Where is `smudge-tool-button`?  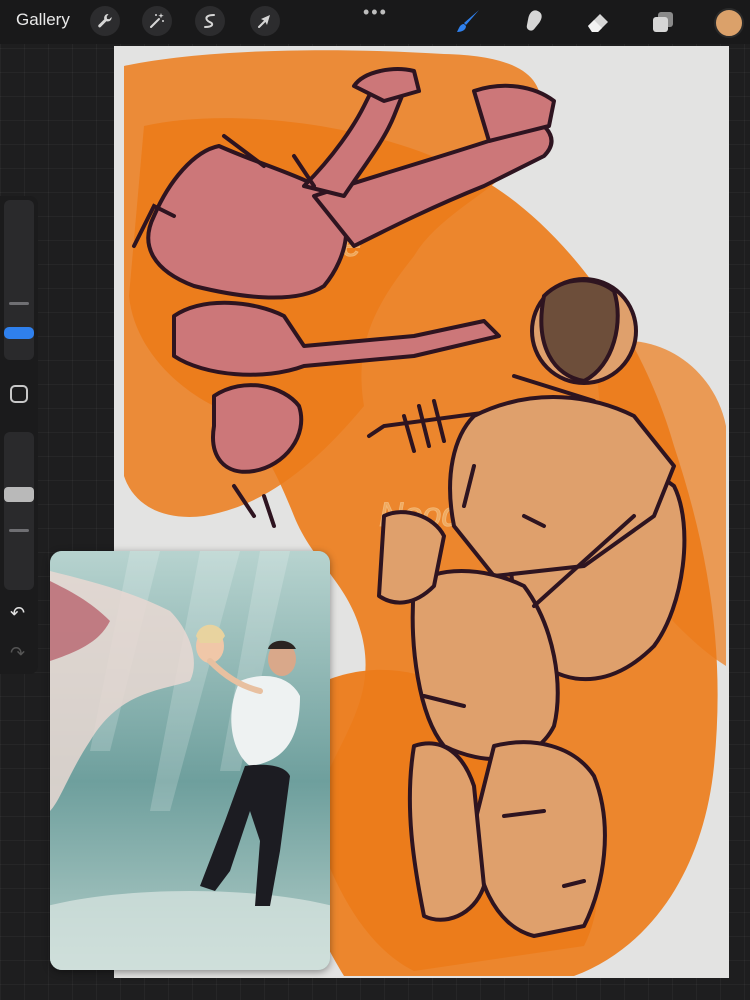
smudge-tool-button is located at coordinates (533, 22).